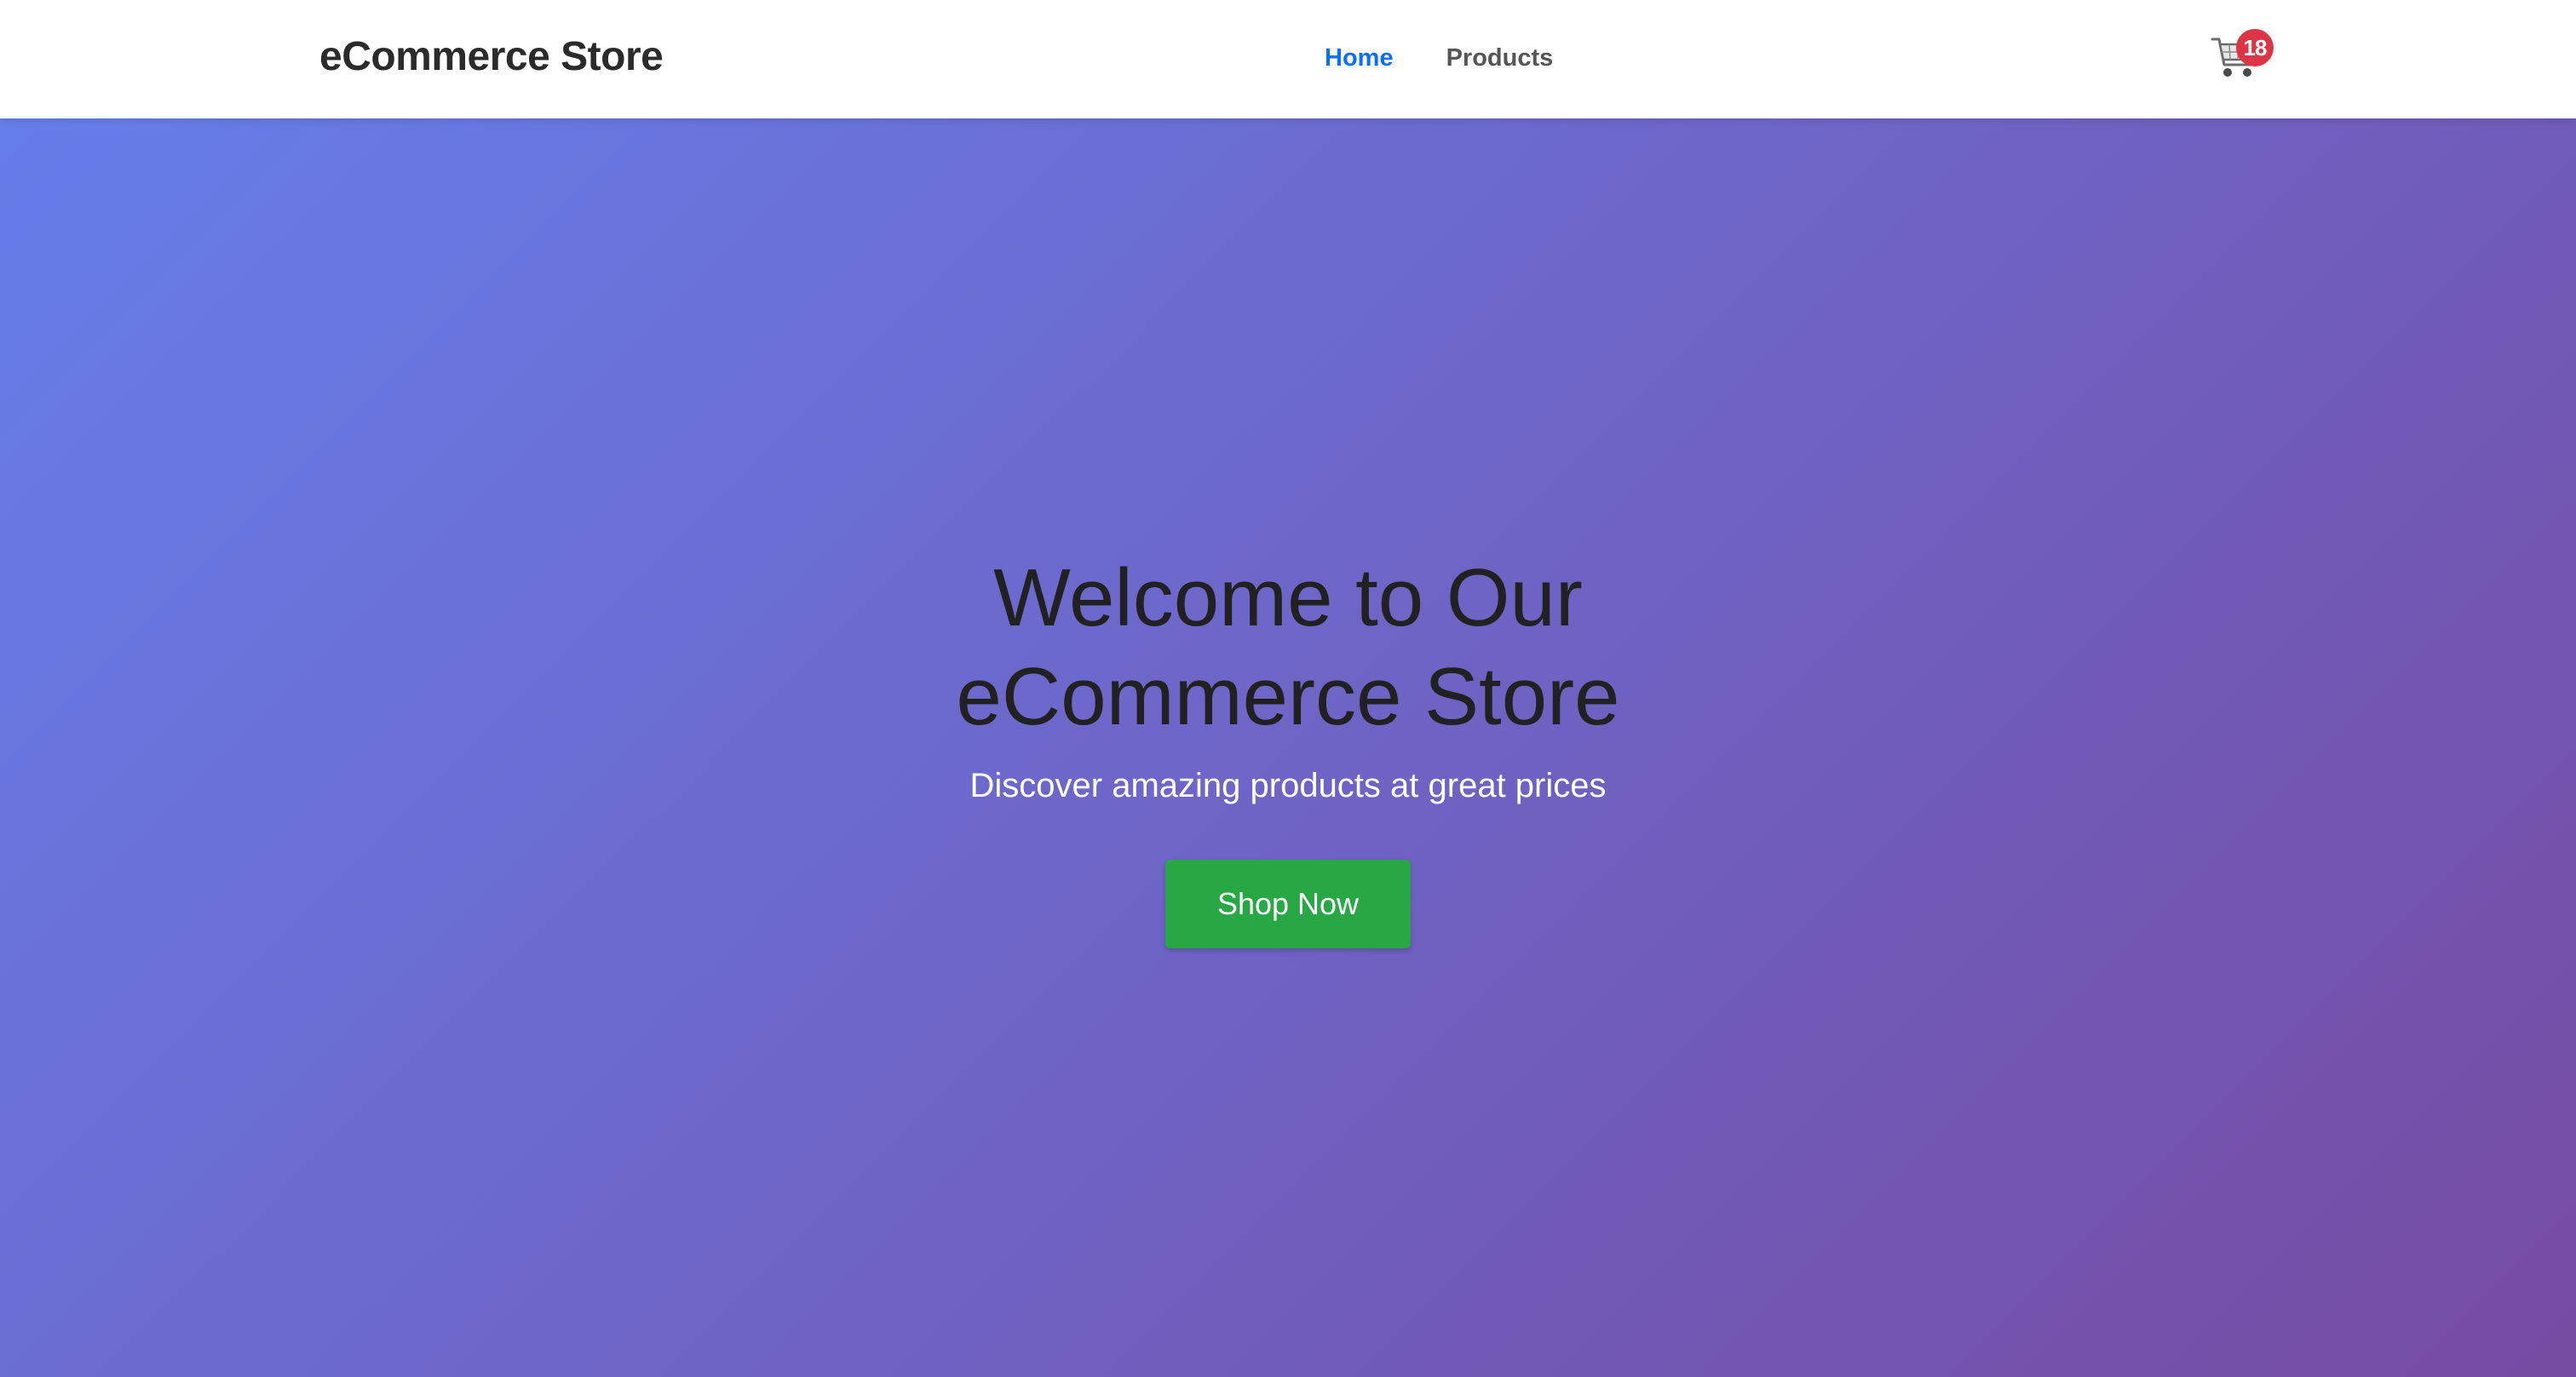 This screenshot has height=1377, width=2576. I want to click on hero-title-line-2: eCommerce Store, so click(1288, 697).